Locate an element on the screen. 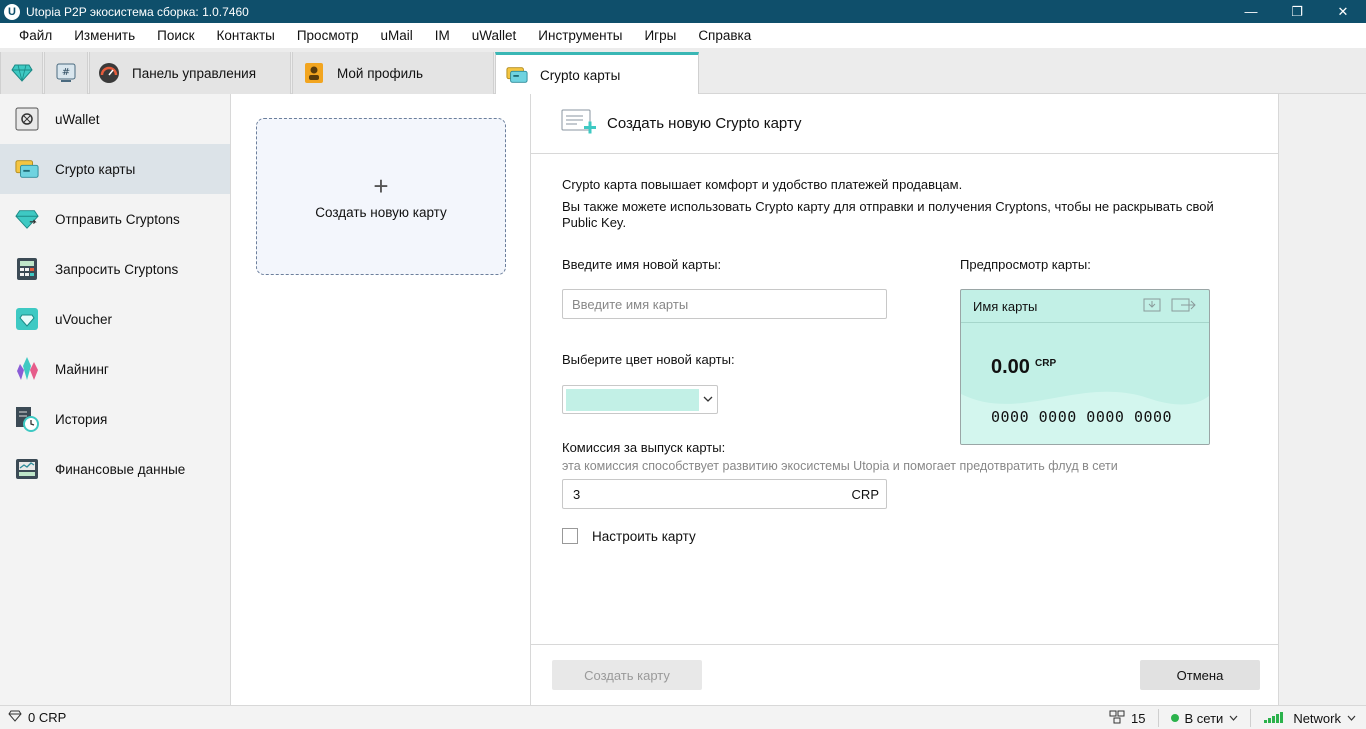  fee-value: 3 is located at coordinates (577, 494).